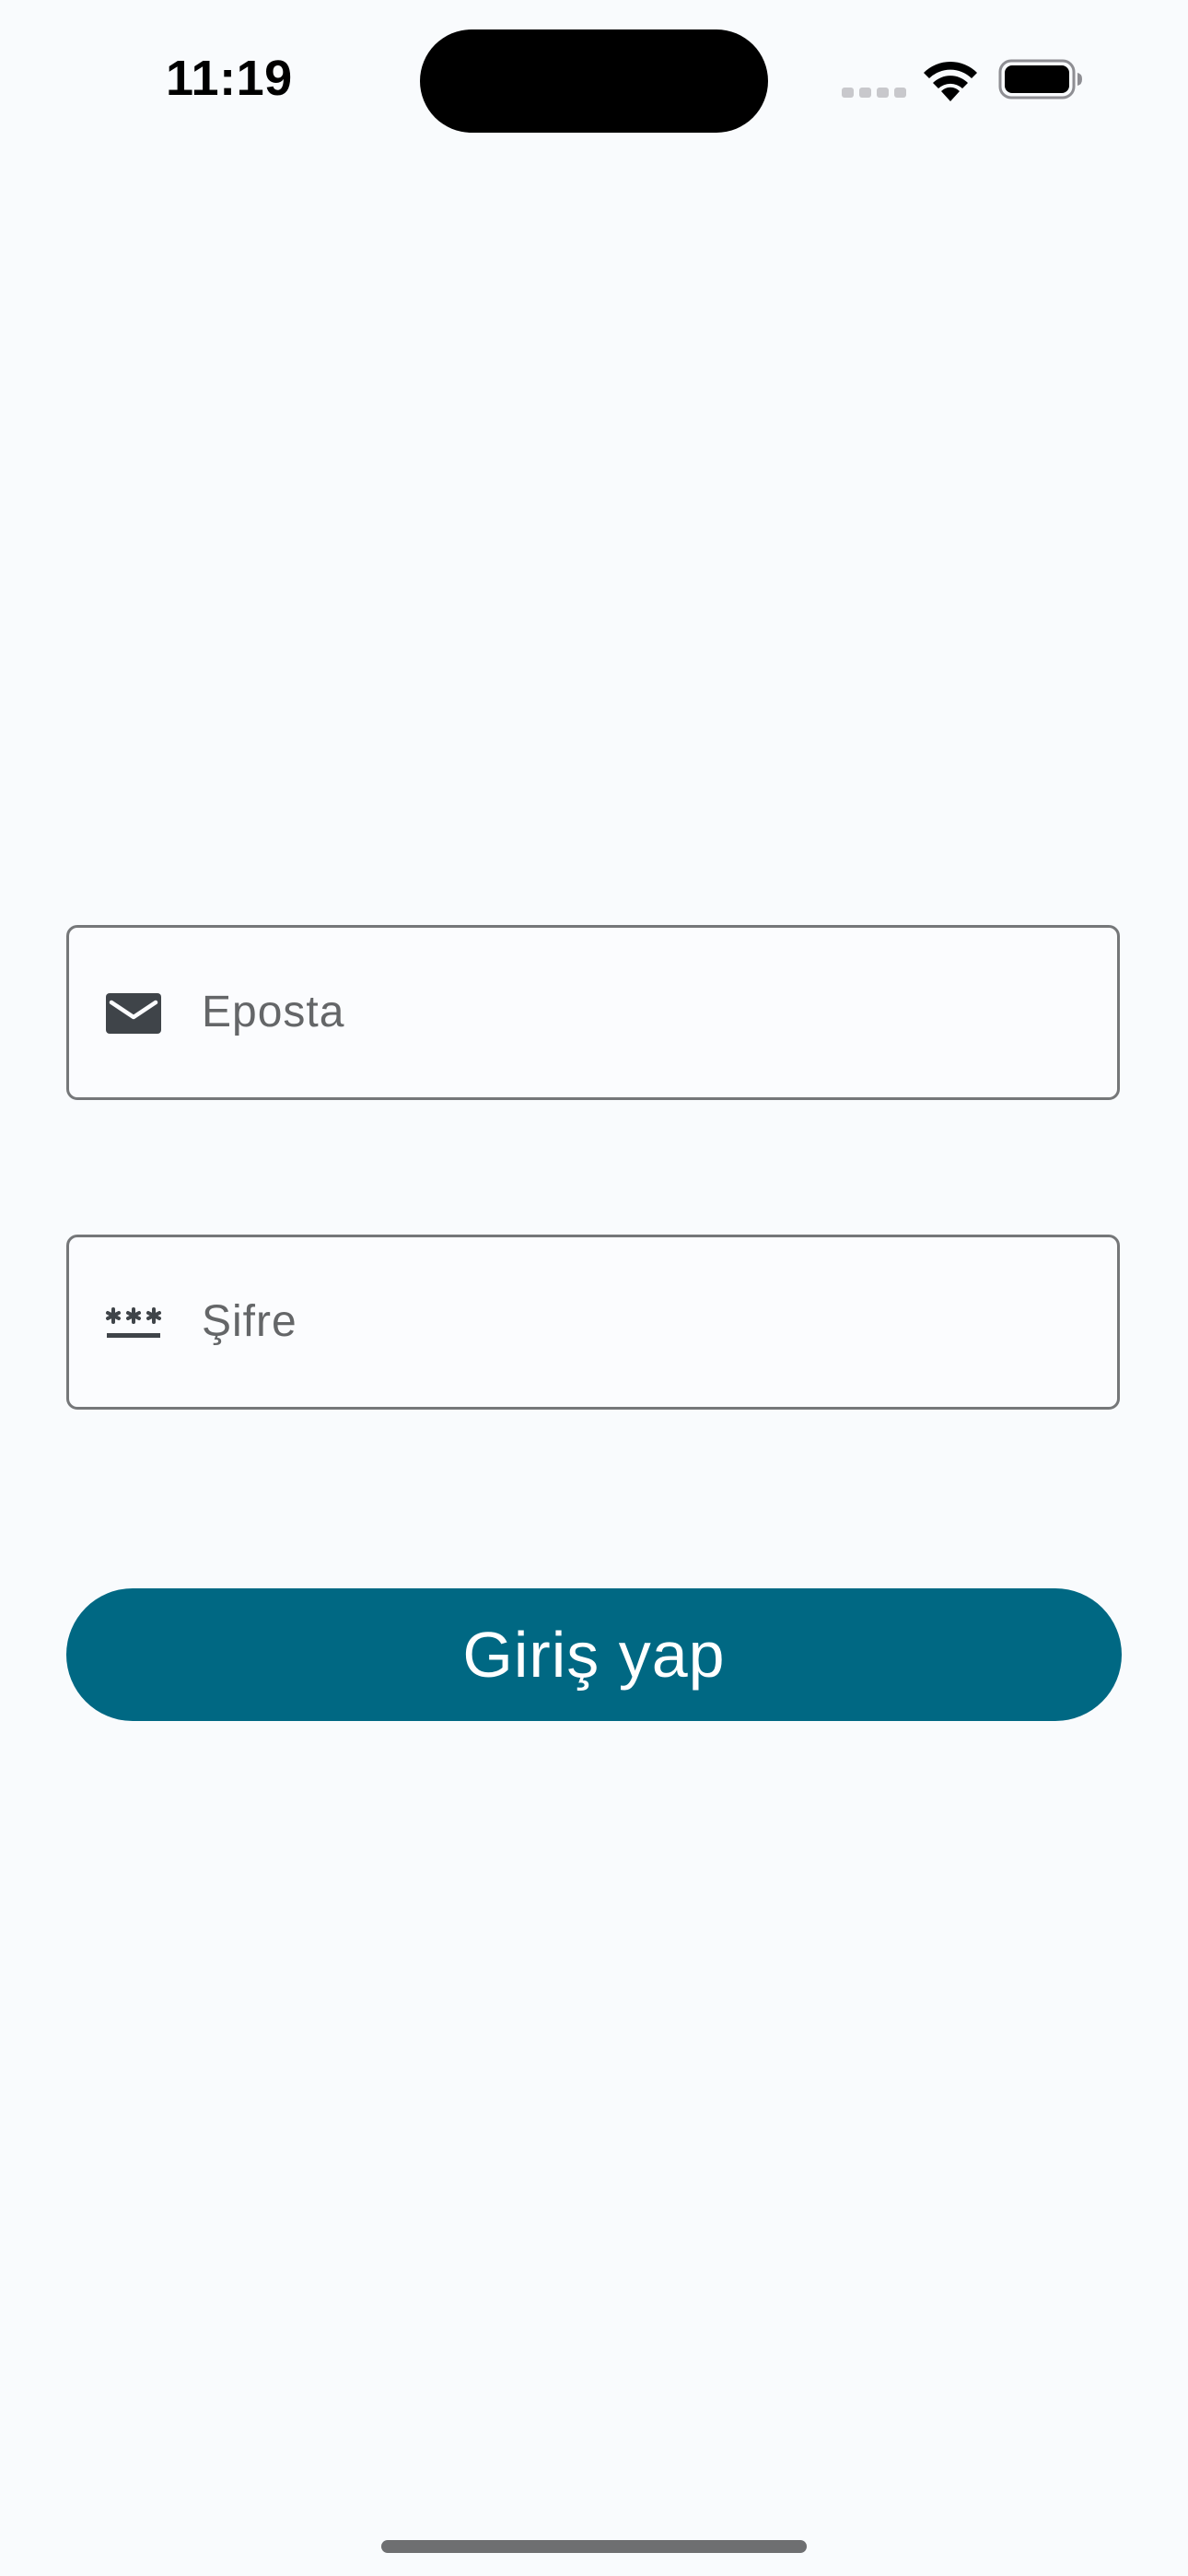  I want to click on password-icon, so click(133, 1322).